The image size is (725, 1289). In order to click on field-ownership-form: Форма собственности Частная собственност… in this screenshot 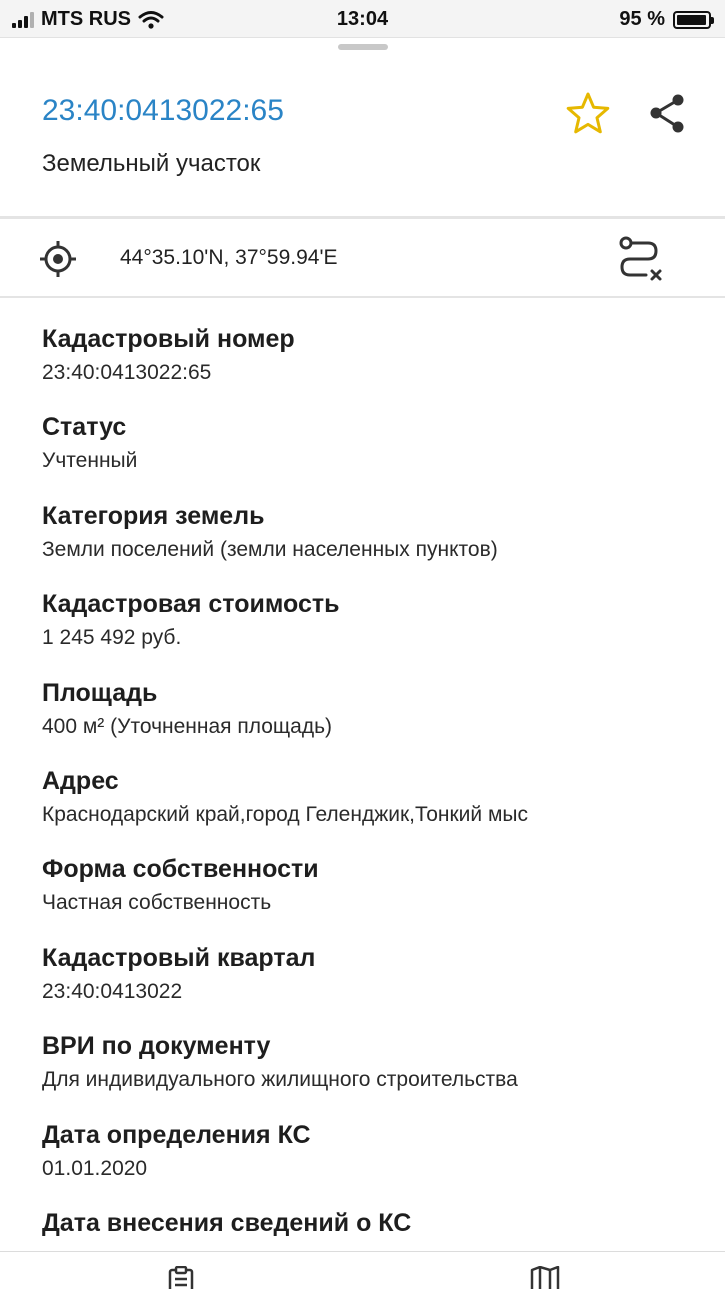, I will do `click(372, 896)`.